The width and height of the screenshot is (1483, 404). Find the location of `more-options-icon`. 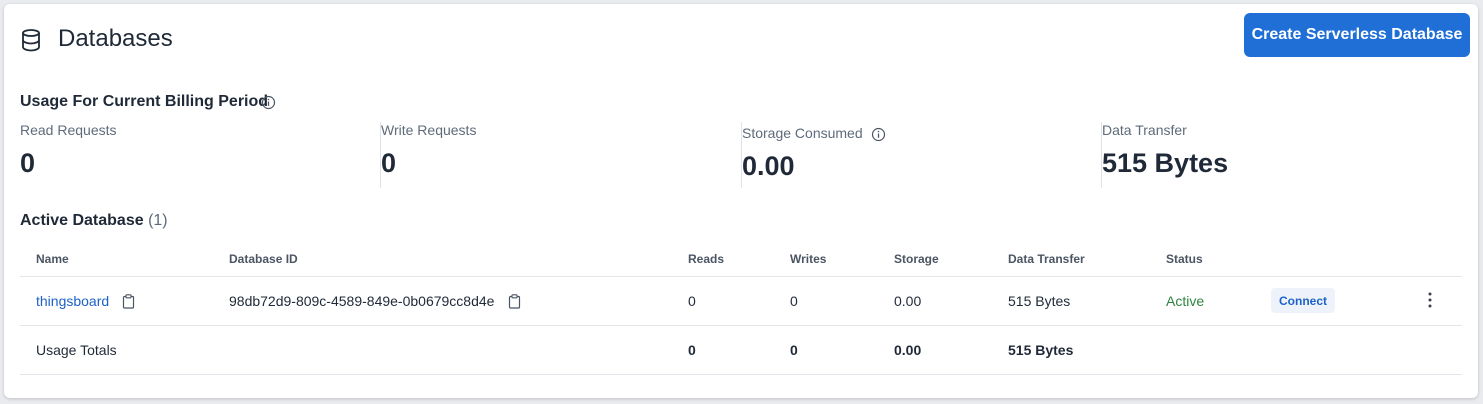

more-options-icon is located at coordinates (1430, 300).